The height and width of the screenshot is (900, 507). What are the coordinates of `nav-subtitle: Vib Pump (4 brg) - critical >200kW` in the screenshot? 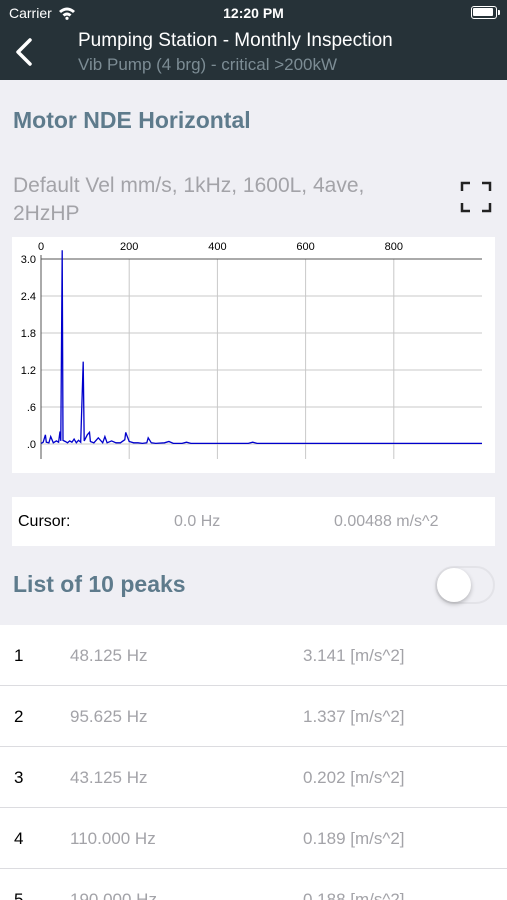 It's located at (208, 64).